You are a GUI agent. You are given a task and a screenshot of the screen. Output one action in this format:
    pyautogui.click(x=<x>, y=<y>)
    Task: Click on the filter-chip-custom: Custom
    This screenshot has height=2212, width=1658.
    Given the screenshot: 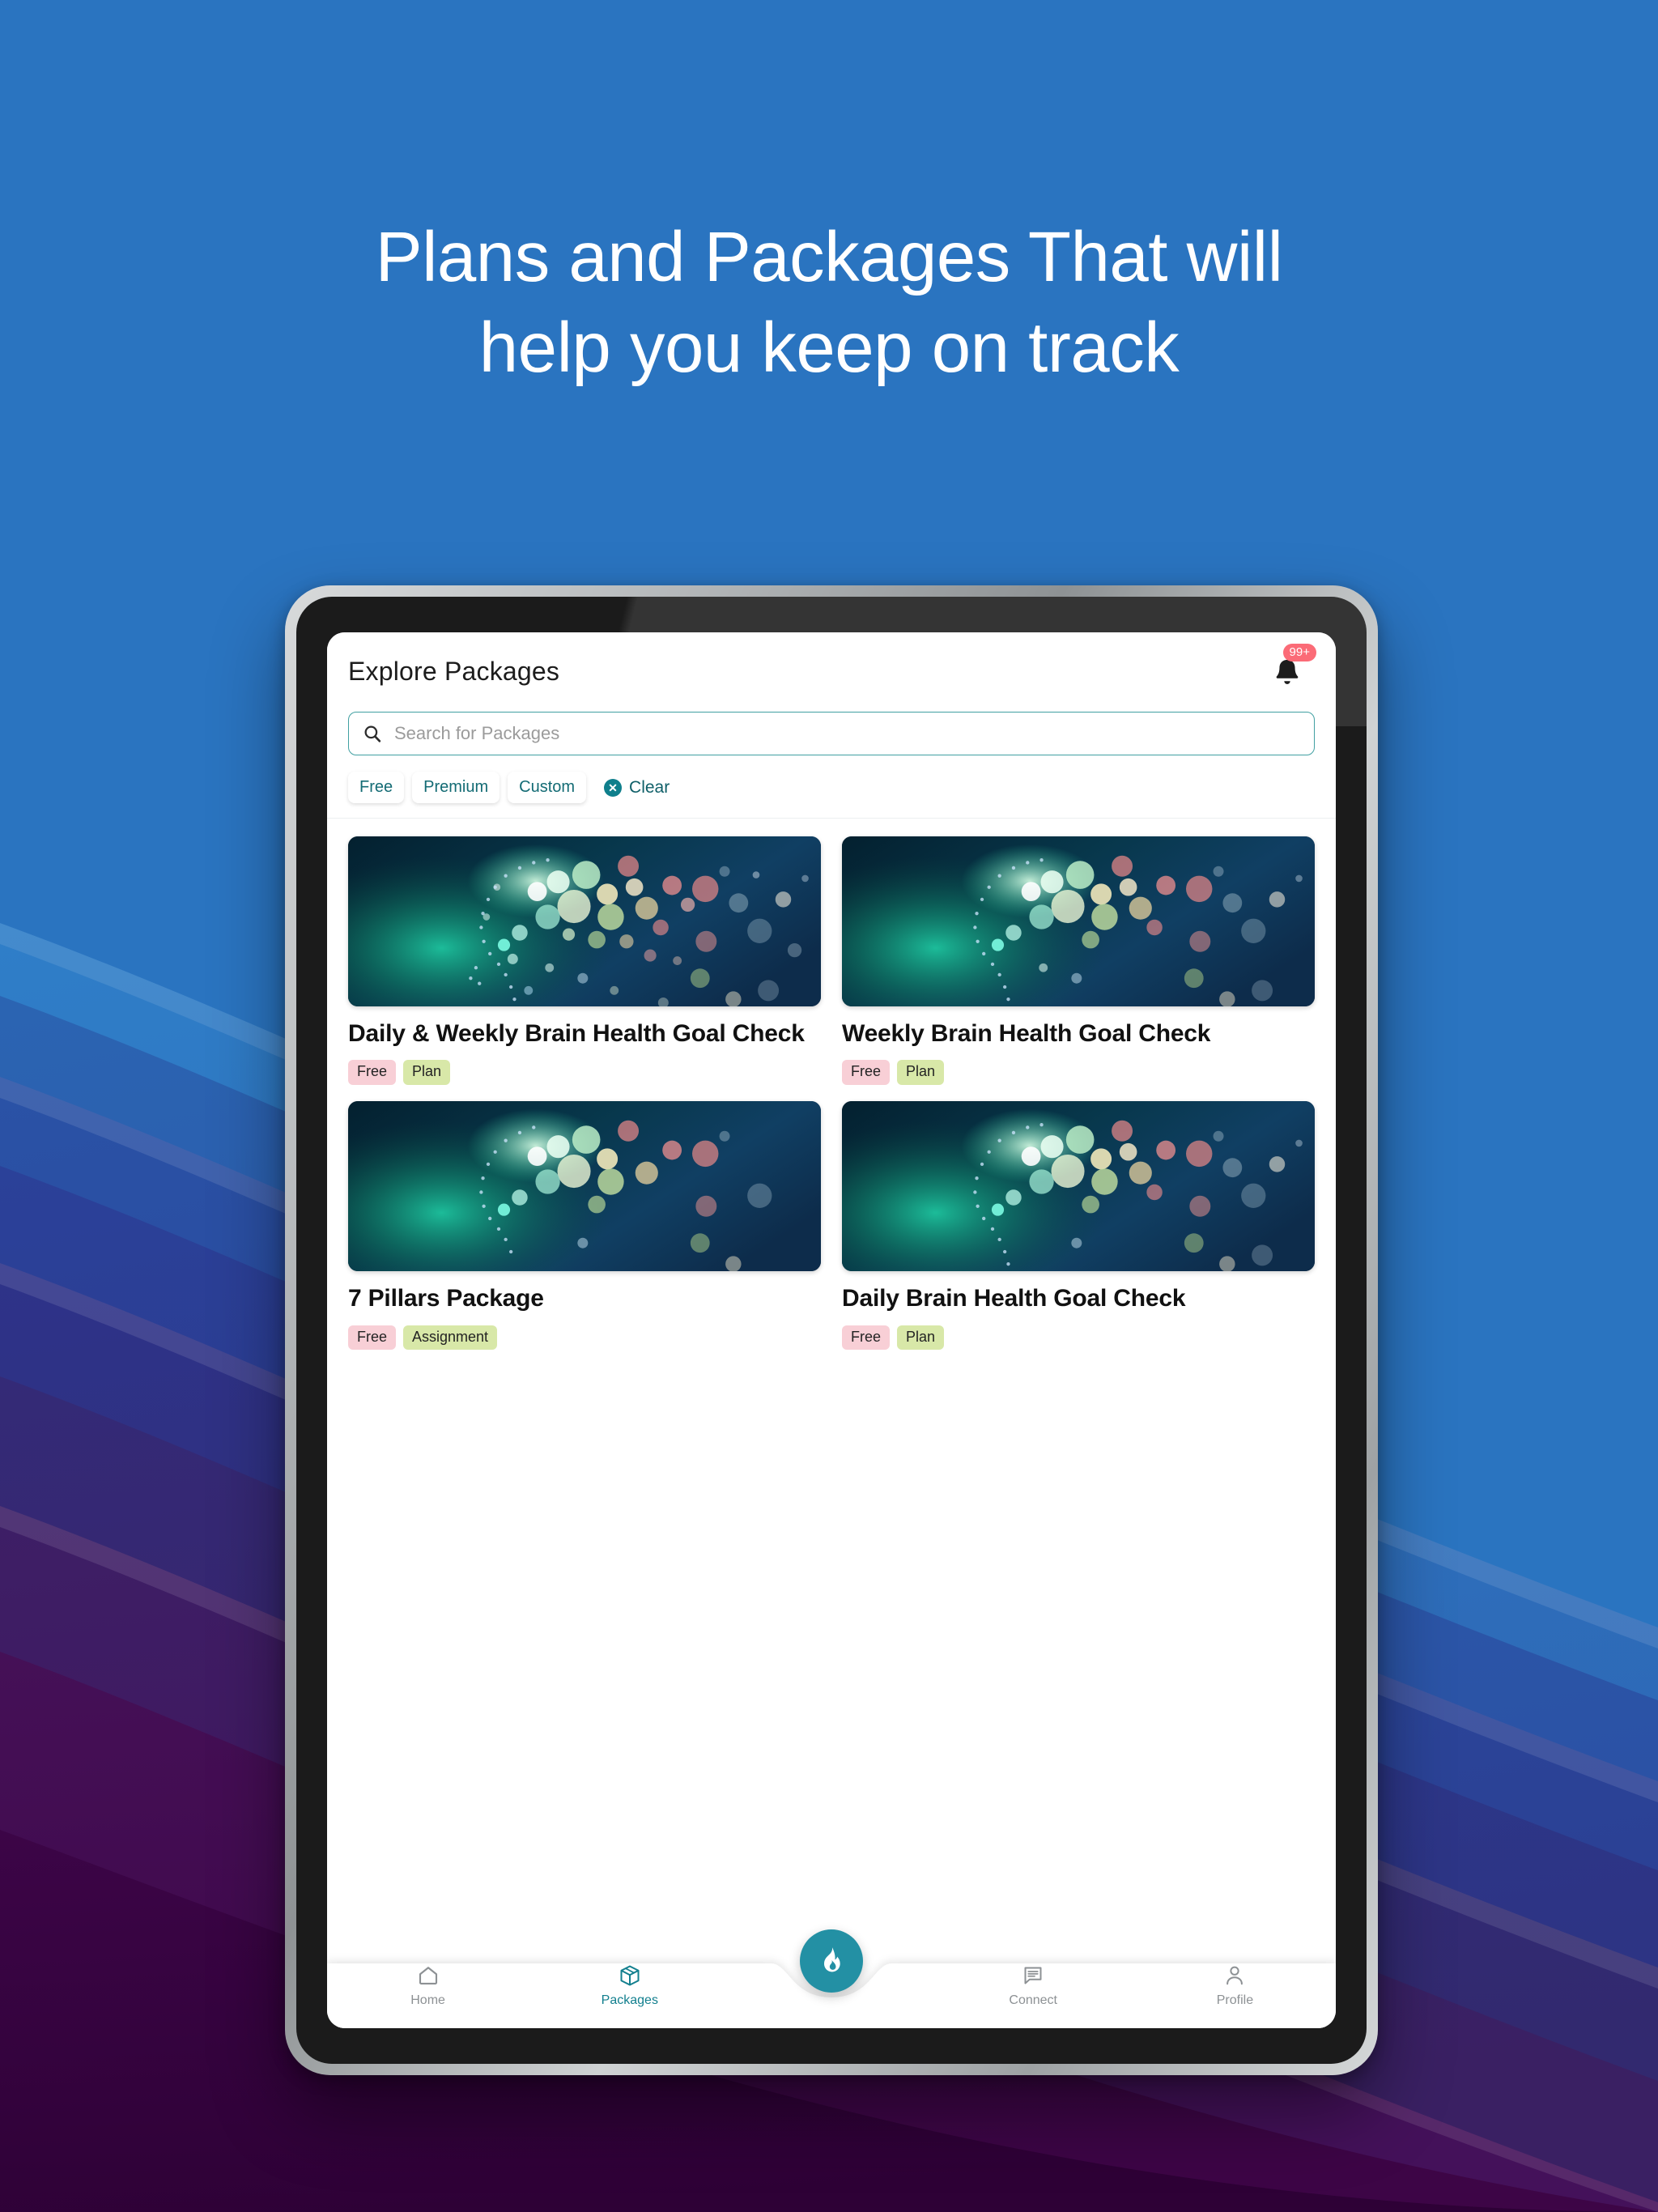 What is the action you would take?
    pyautogui.click(x=547, y=787)
    